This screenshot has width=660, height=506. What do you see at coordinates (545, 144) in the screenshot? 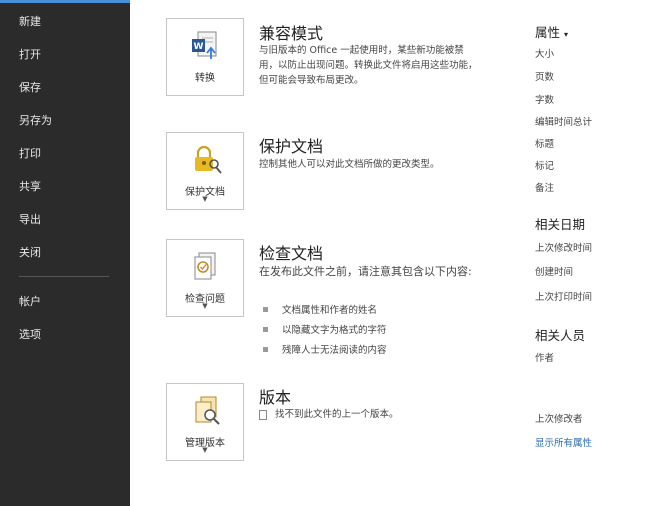
I see `property-title: 标题` at bounding box center [545, 144].